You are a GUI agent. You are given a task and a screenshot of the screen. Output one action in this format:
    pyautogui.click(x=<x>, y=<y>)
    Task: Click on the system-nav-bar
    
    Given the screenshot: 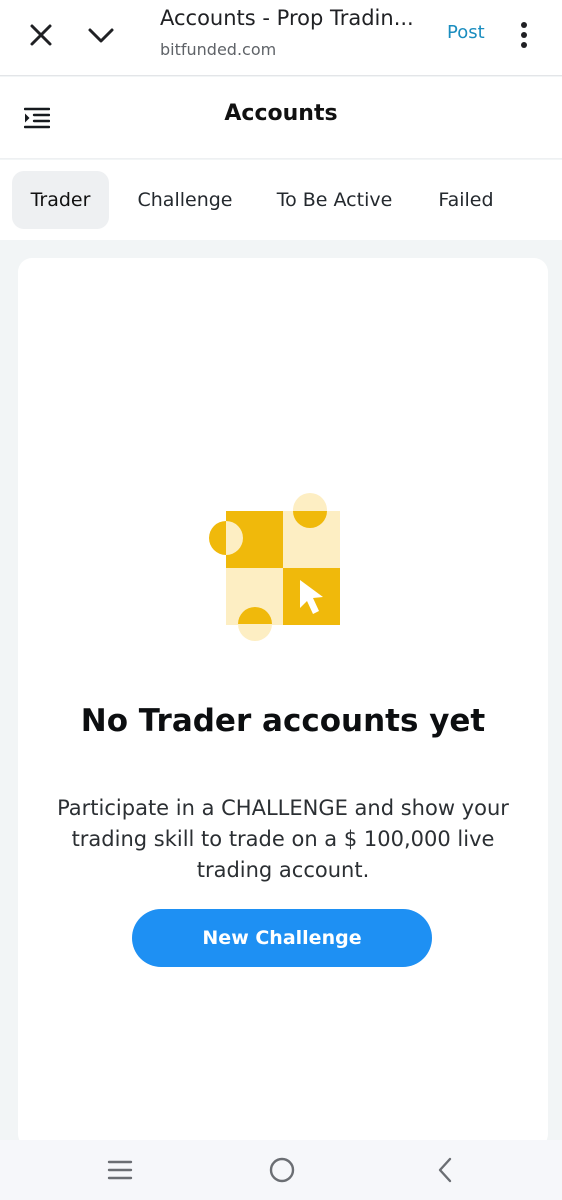 What is the action you would take?
    pyautogui.click(x=281, y=1170)
    